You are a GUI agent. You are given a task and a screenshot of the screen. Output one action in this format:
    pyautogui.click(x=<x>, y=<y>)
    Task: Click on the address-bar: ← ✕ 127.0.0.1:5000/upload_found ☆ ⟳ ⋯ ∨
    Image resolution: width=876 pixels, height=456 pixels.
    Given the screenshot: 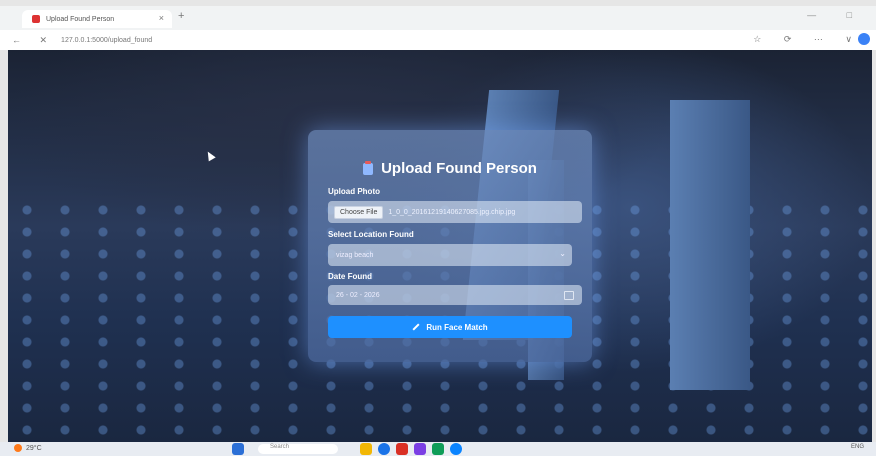 What is the action you would take?
    pyautogui.click(x=438, y=40)
    